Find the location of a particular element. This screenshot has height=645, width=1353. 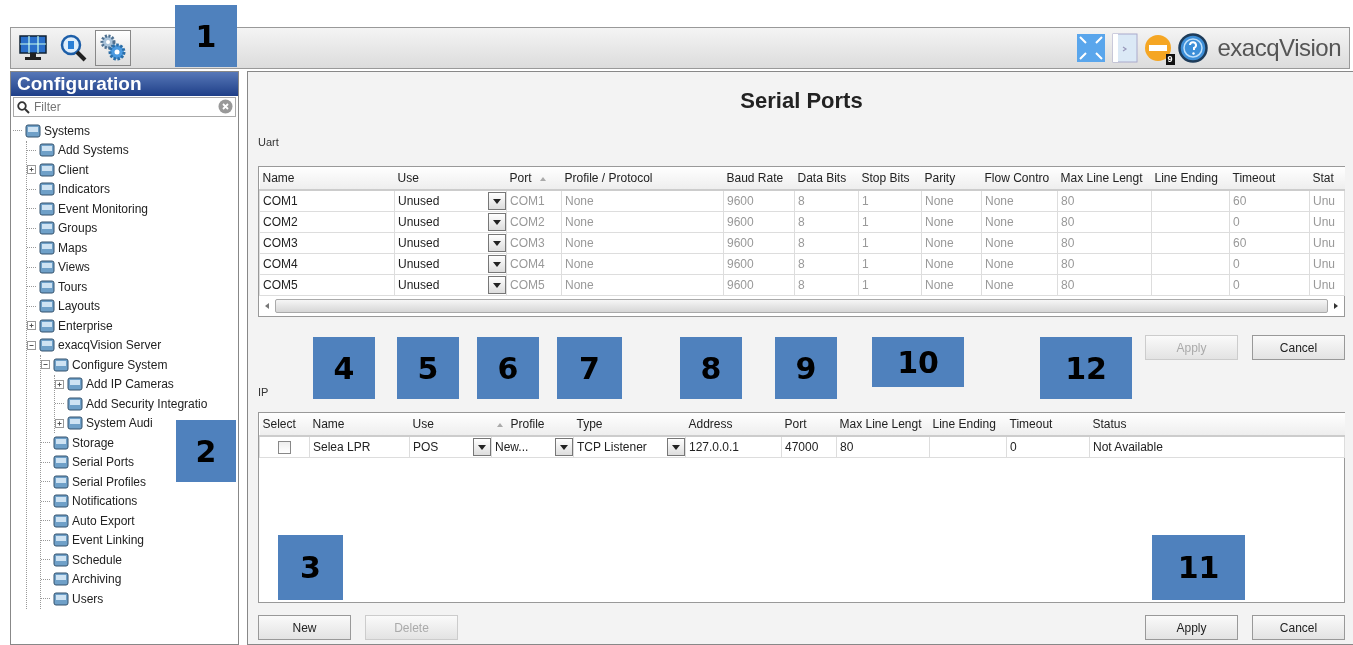

tree-item: Users is located at coordinates (88, 598).